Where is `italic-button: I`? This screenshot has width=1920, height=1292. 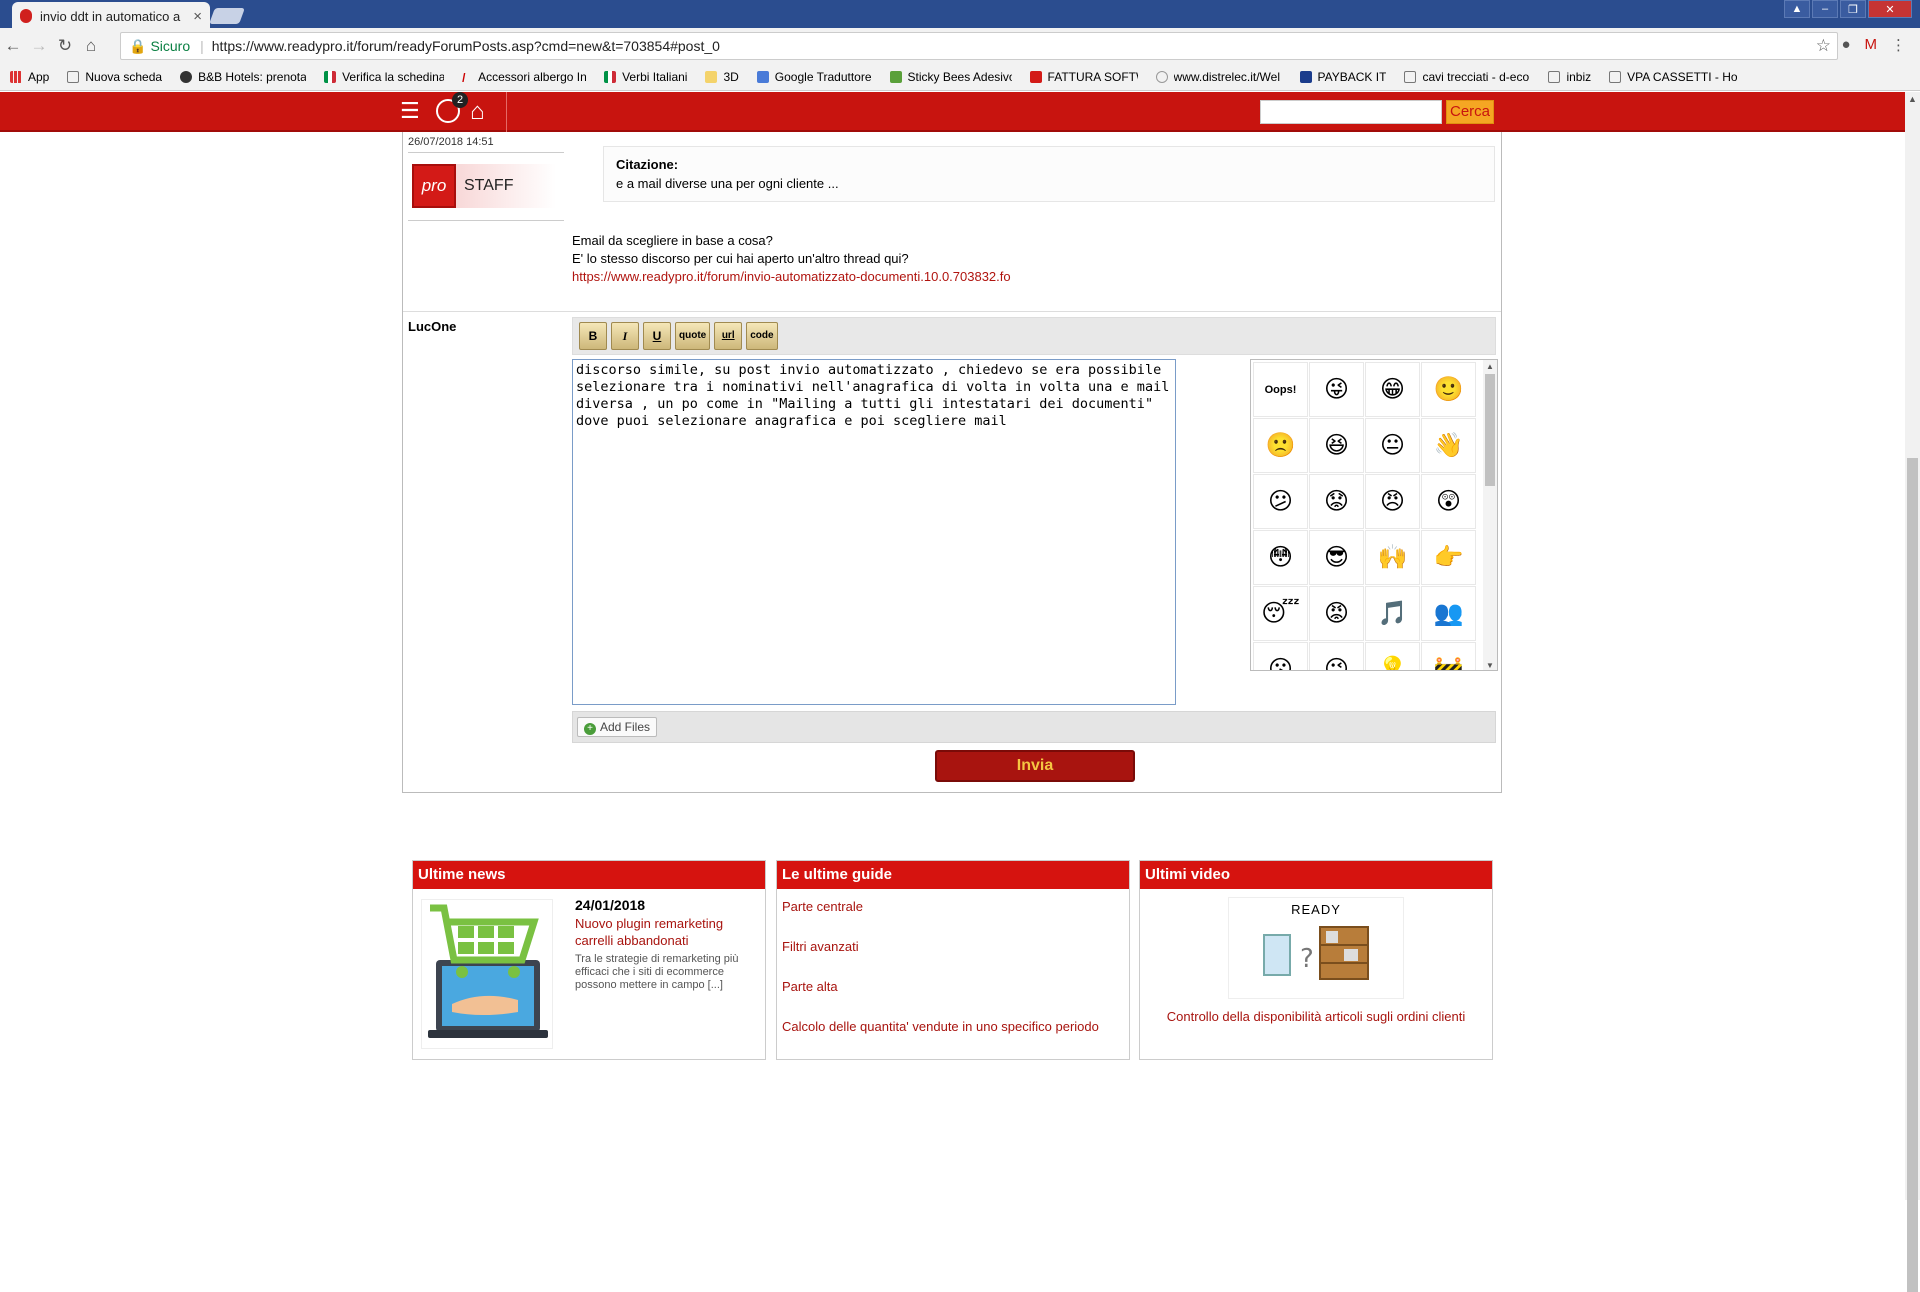
italic-button: I is located at coordinates (625, 336).